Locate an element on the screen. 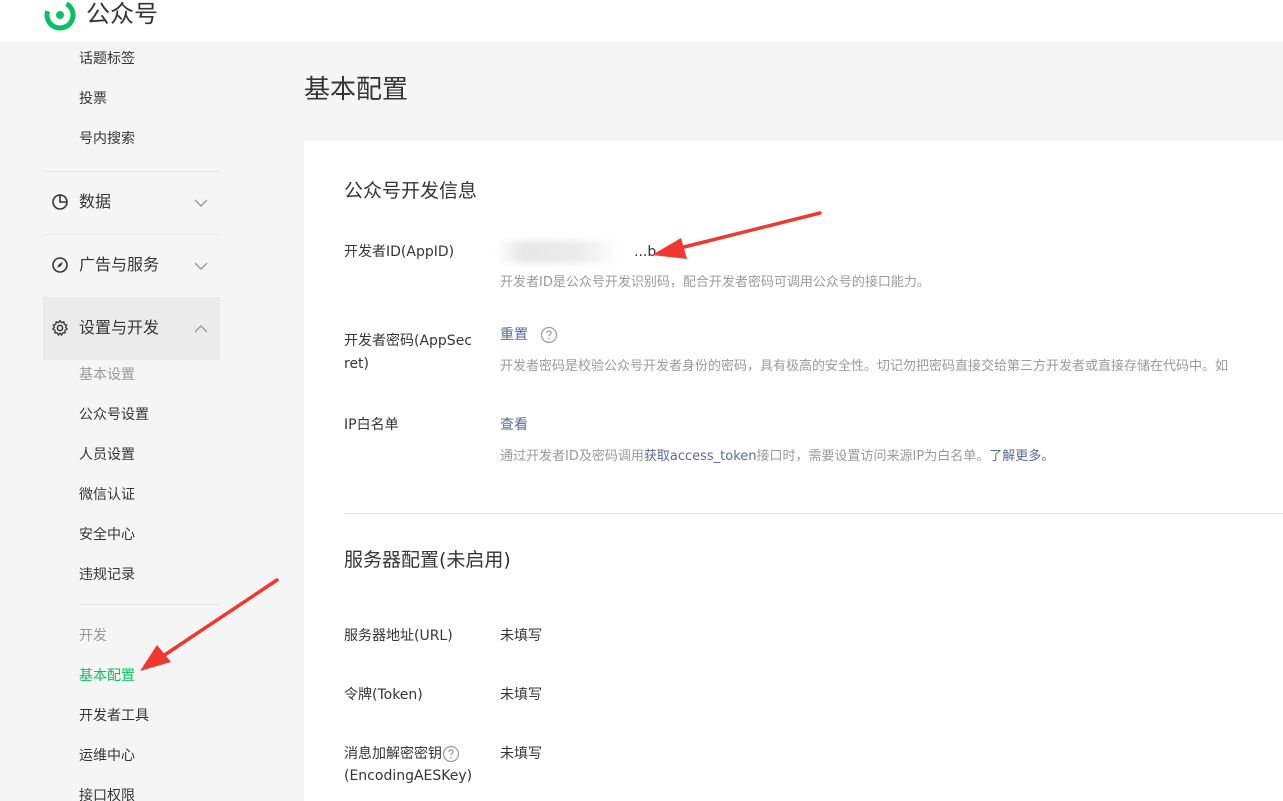 Image resolution: width=1283 pixels, height=801 pixels. page-title: 基本配置 is located at coordinates (356, 90).